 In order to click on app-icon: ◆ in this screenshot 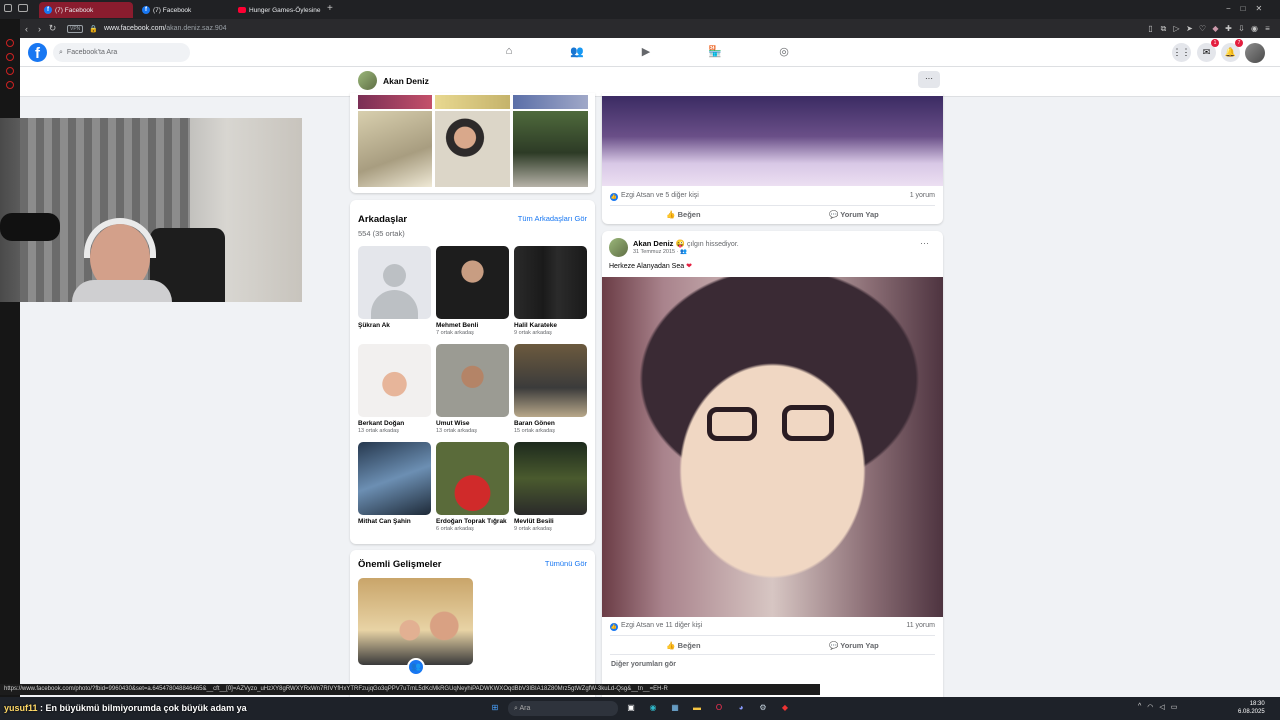, I will do `click(785, 708)`.